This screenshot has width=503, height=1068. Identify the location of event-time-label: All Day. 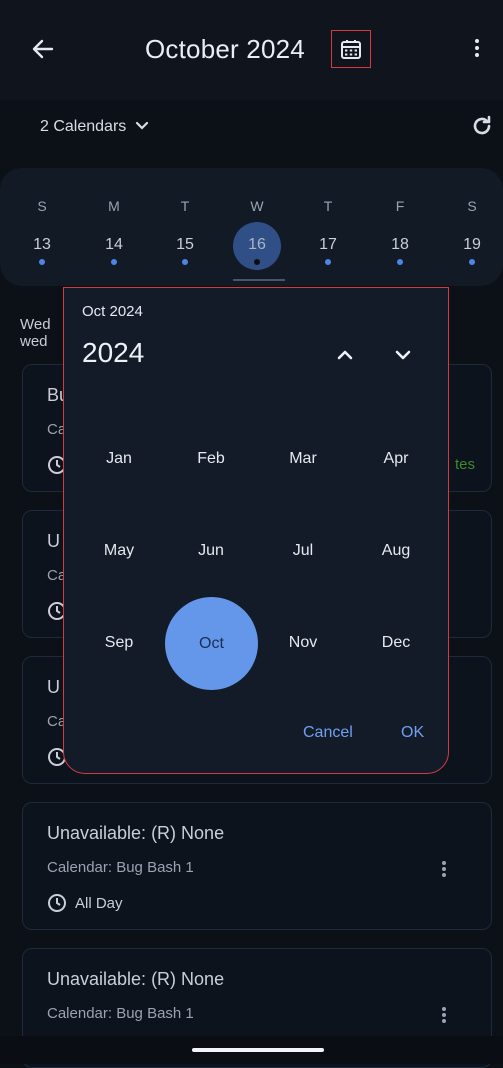
(99, 903).